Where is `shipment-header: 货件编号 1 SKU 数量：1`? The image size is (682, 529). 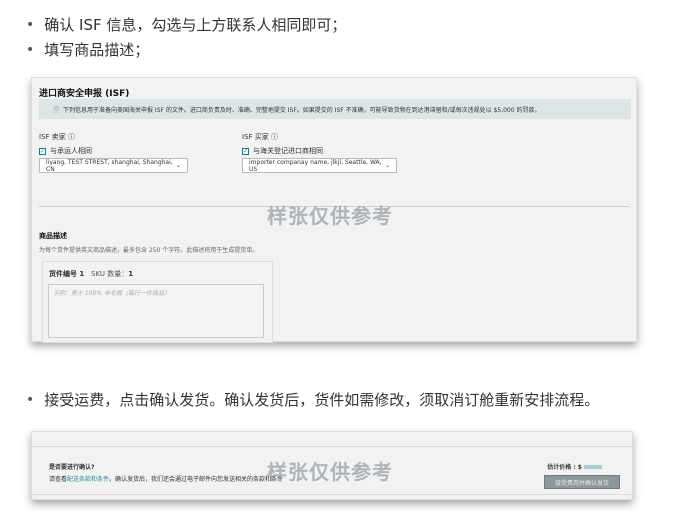 shipment-header: 货件编号 1 SKU 数量：1 is located at coordinates (91, 274).